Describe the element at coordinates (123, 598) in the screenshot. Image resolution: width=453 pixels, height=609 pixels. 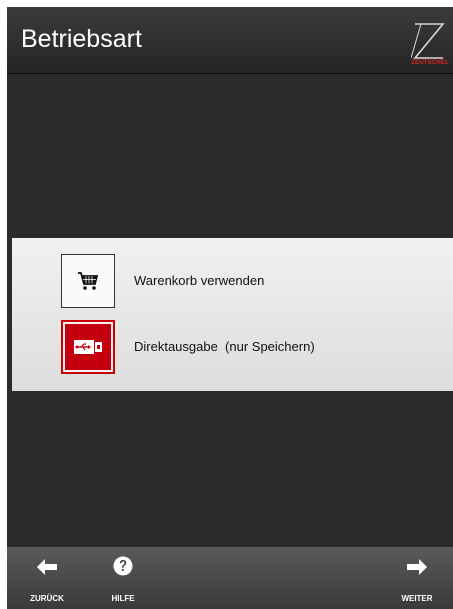
I see `help-button-label: HILFE` at that location.